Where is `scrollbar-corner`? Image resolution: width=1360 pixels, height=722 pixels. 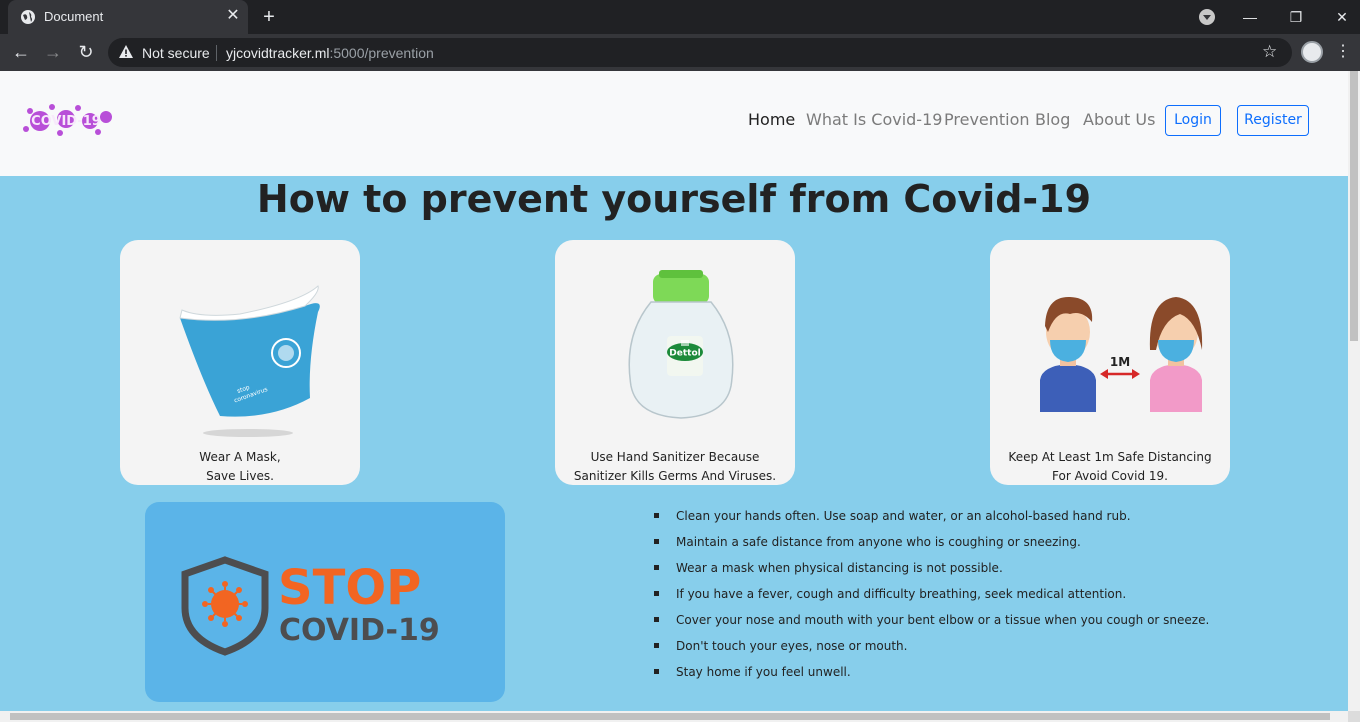 scrollbar-corner is located at coordinates (1354, 716).